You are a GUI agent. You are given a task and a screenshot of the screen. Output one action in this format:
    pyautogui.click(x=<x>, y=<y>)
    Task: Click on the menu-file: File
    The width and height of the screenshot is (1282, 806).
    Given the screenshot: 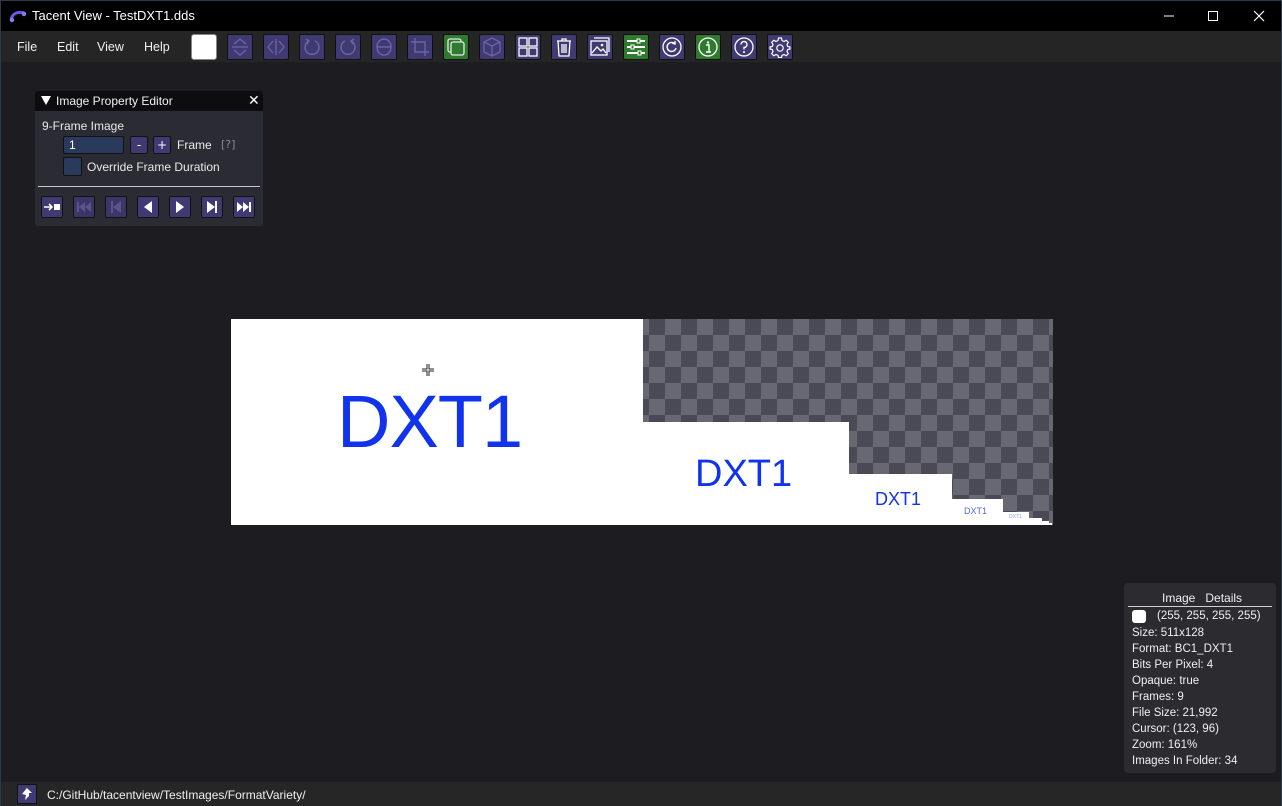 What is the action you would take?
    pyautogui.click(x=27, y=47)
    